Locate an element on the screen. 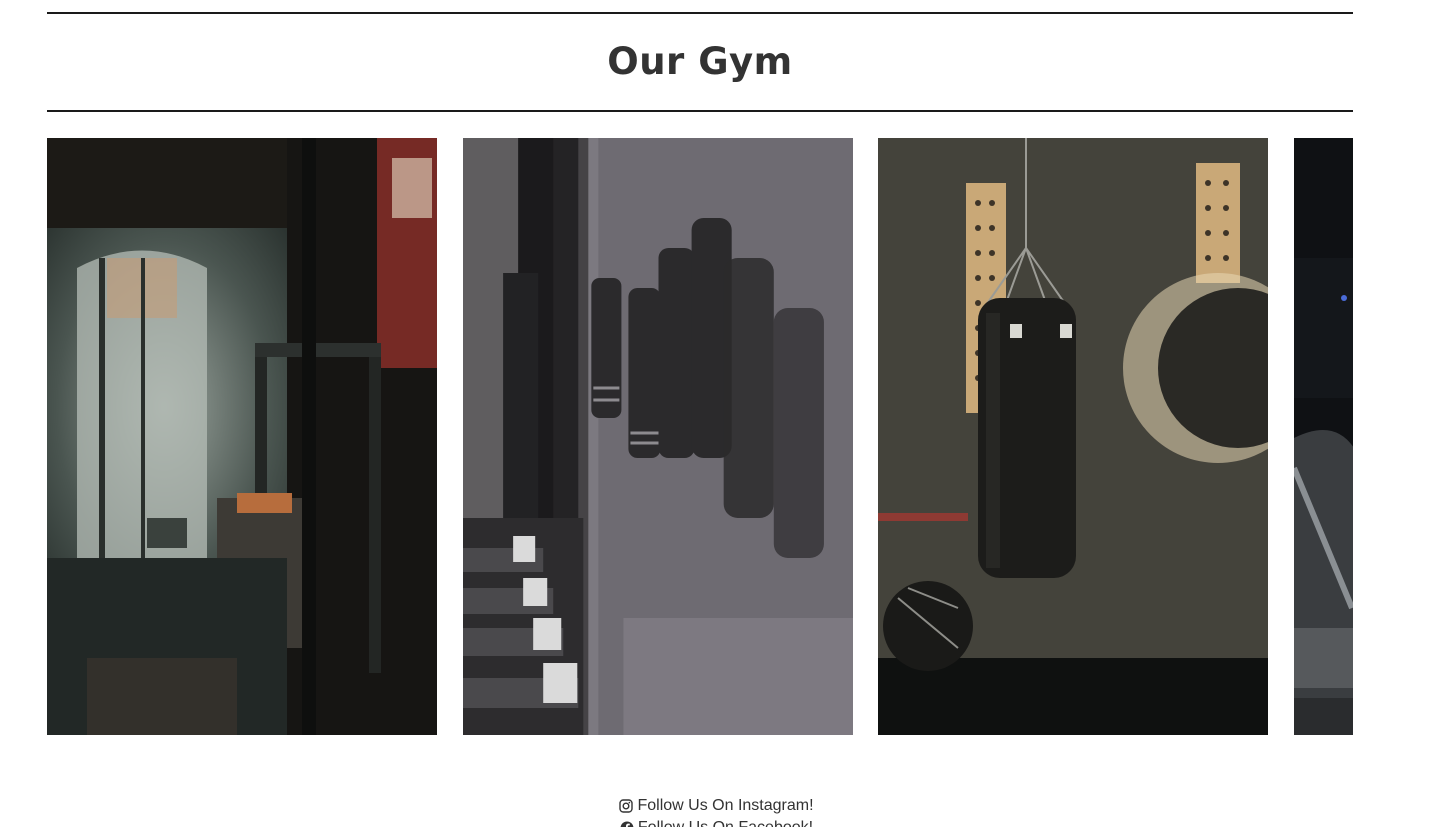 The width and height of the screenshot is (1433, 827). facebook-link-label: Follow Us On Facebook! is located at coordinates (725, 823).